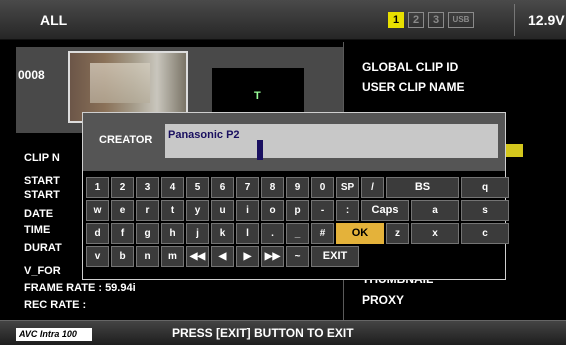  Describe the element at coordinates (422, 187) in the screenshot. I see `backspace-key: BS` at that location.